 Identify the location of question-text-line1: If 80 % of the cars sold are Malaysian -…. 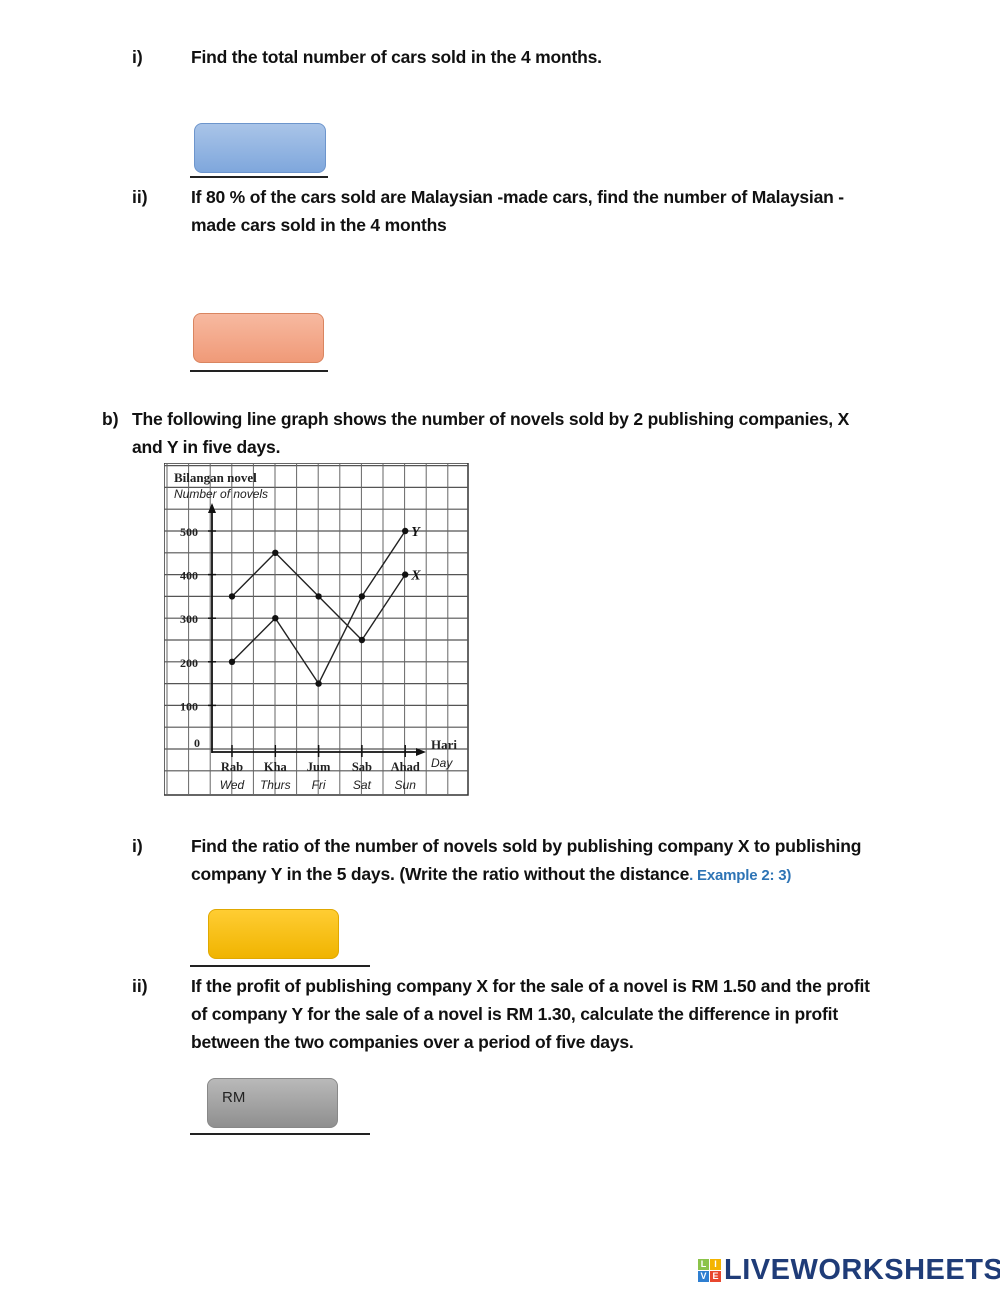
(517, 197).